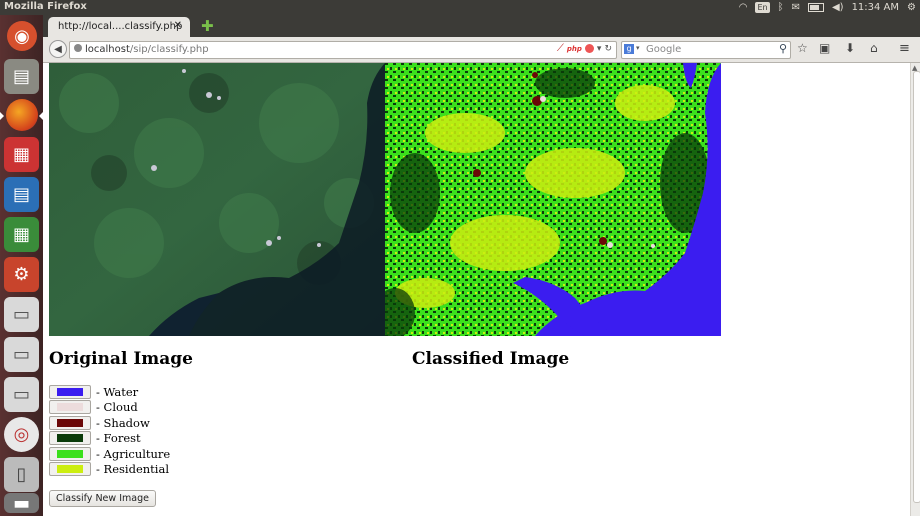  What do you see at coordinates (481, 26) in the screenshot?
I see `tab-strip: http://local....classify.php ✕ ✚` at bounding box center [481, 26].